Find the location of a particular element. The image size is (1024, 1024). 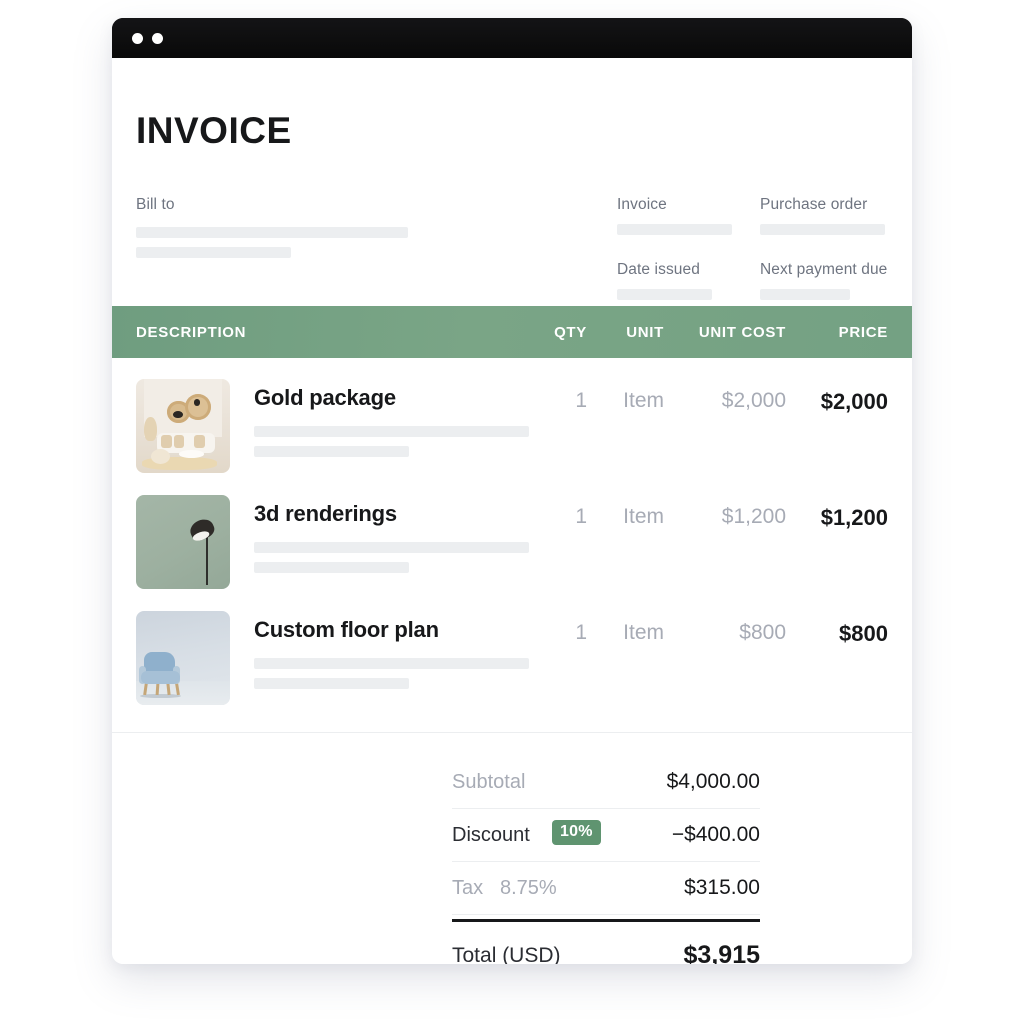

line-items-table-header: DESCRIPTION QTY UNIT UNIT COST PRICE is located at coordinates (512, 332).